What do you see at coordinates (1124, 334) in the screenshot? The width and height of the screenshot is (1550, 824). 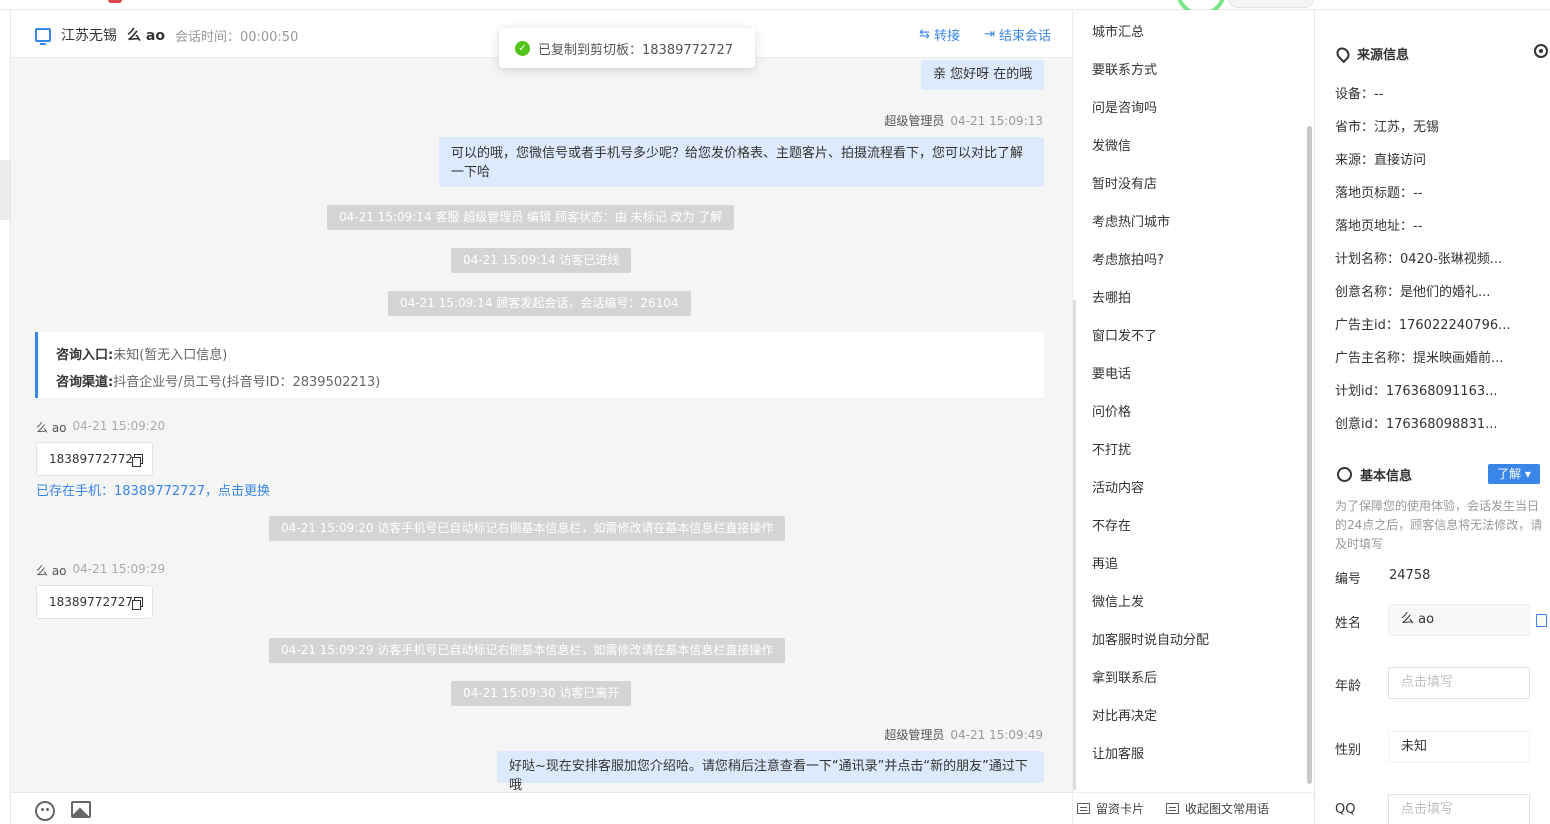 I see `quick-phrase-item: 窗口发不了` at bounding box center [1124, 334].